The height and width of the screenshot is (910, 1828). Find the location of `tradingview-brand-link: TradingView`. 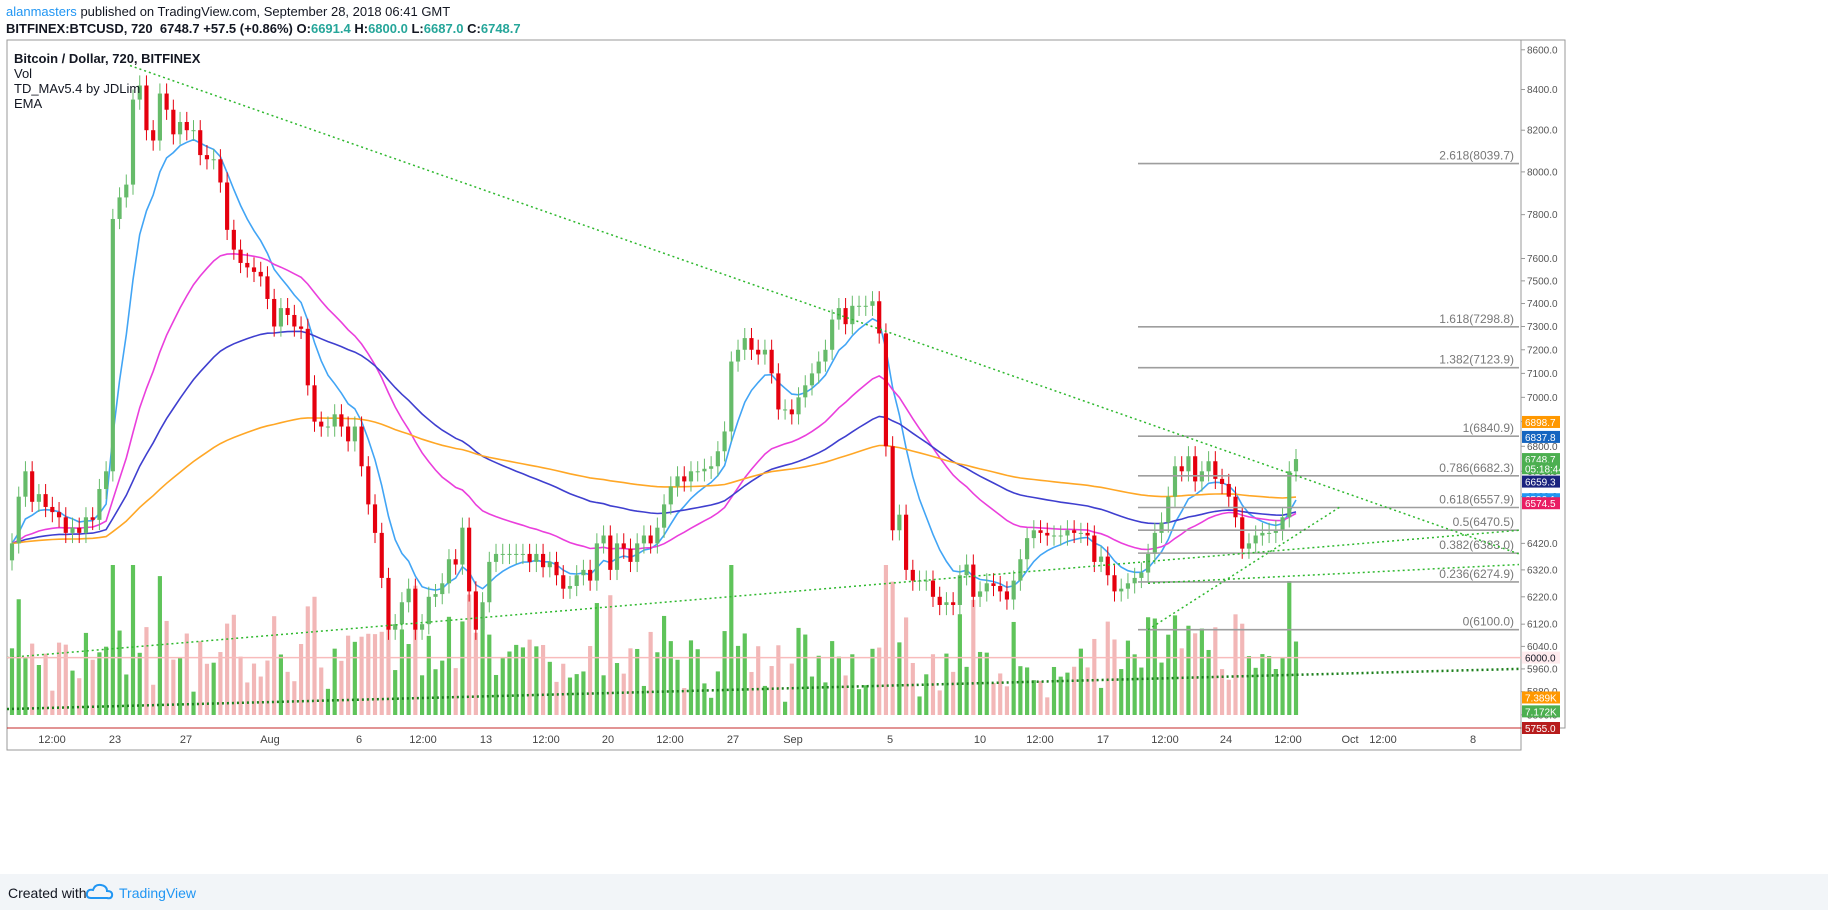

tradingview-brand-link: TradingView is located at coordinates (157, 893).